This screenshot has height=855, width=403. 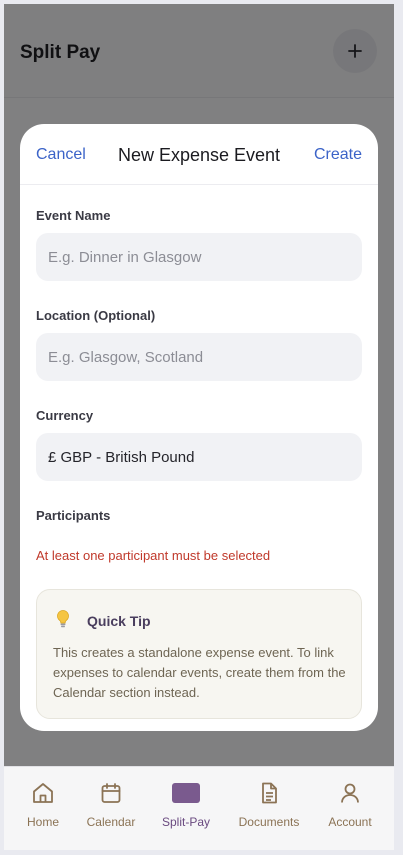 I want to click on split-pay-icon, so click(x=186, y=793).